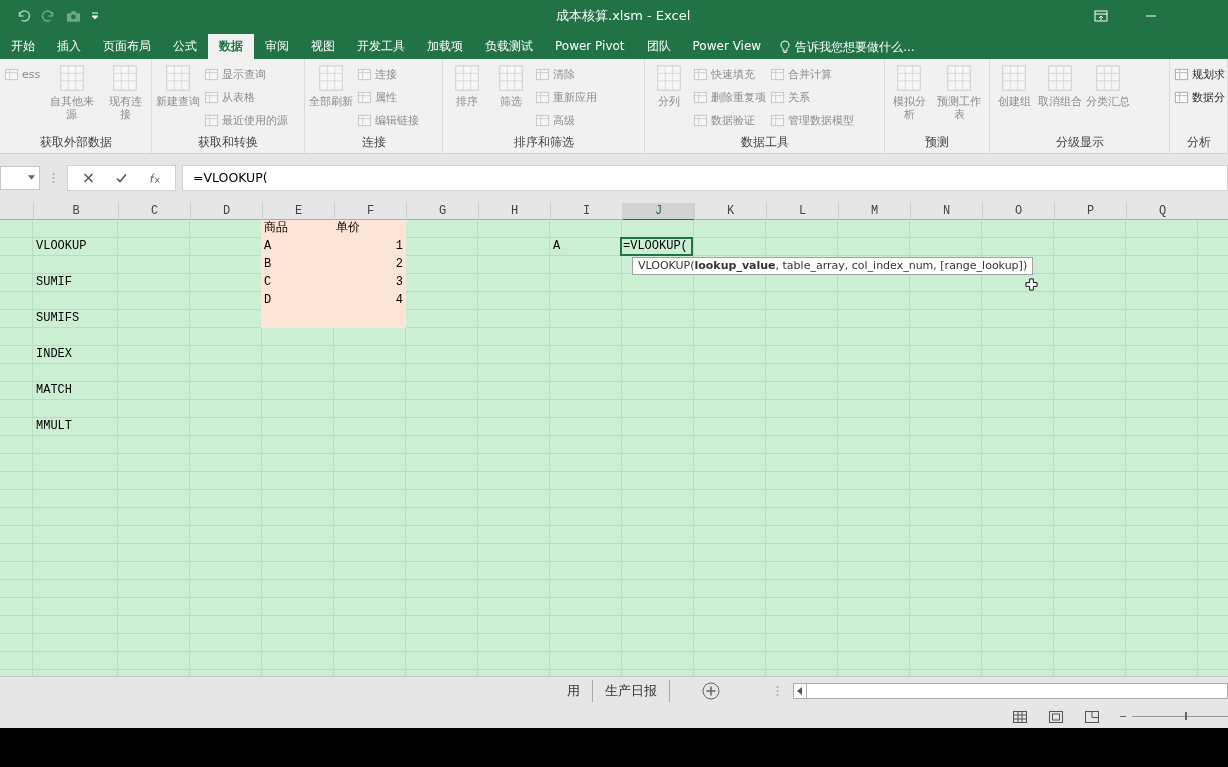  I want to click on group-label: 分析, so click(1198, 143).